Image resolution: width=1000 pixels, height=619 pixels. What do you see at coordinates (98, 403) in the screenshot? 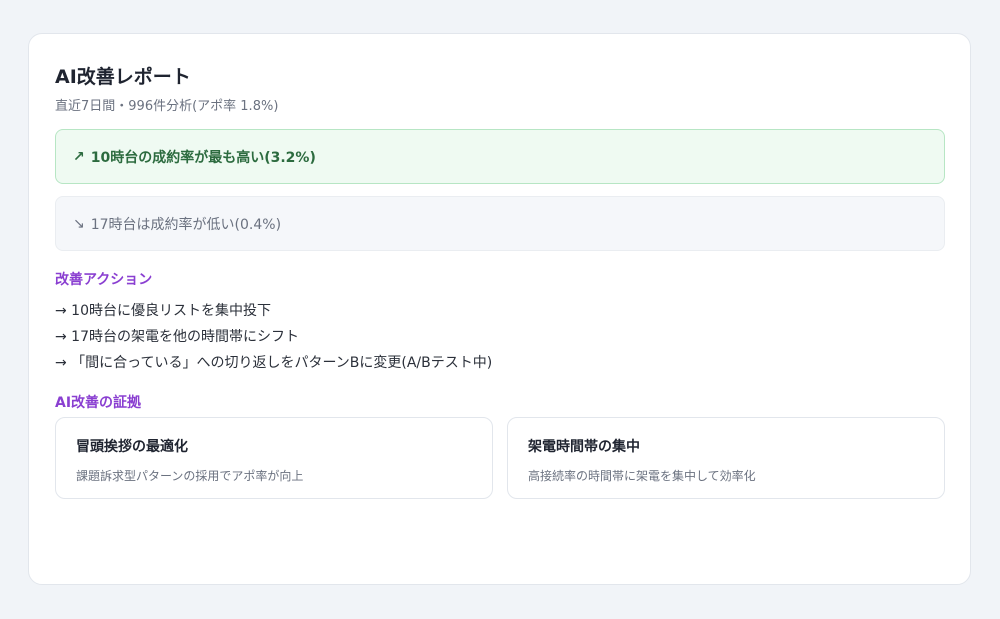
I see `evidence-heading: AI改善の証拠` at bounding box center [98, 403].